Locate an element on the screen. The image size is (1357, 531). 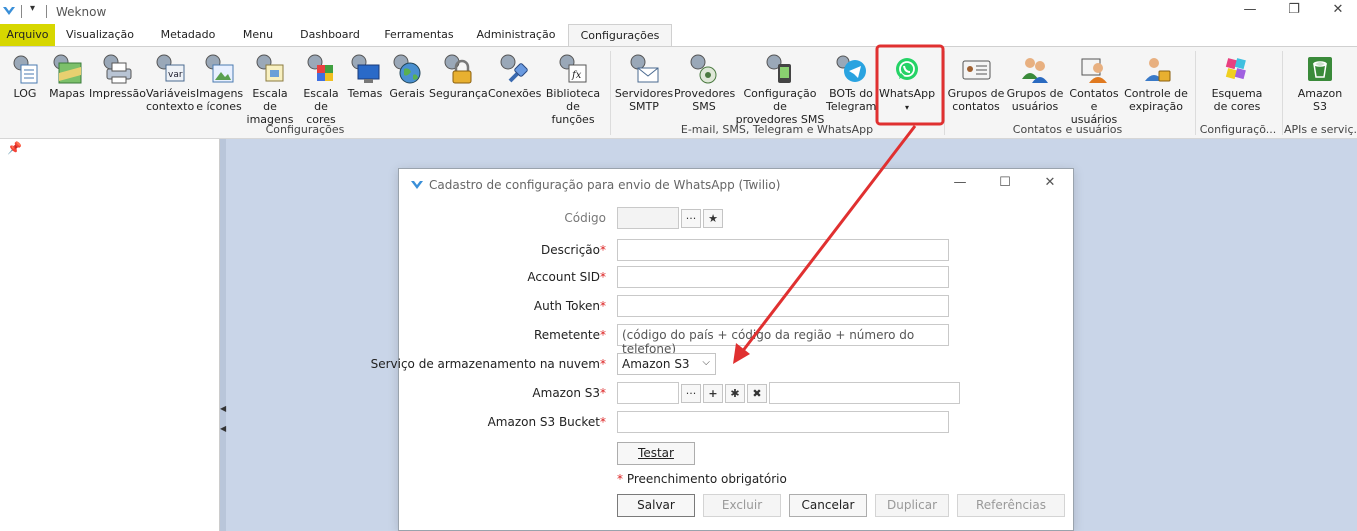
tab-dashboard: Dashboard is located at coordinates (330, 35).